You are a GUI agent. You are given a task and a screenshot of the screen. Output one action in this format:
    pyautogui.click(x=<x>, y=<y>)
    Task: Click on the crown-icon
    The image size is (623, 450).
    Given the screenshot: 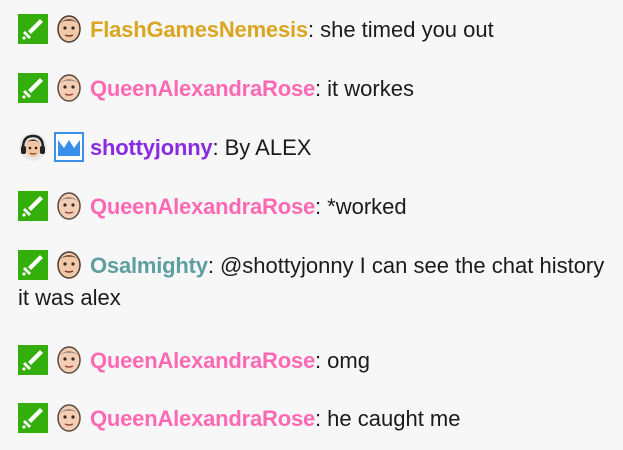 What is the action you would take?
    pyautogui.click(x=69, y=147)
    